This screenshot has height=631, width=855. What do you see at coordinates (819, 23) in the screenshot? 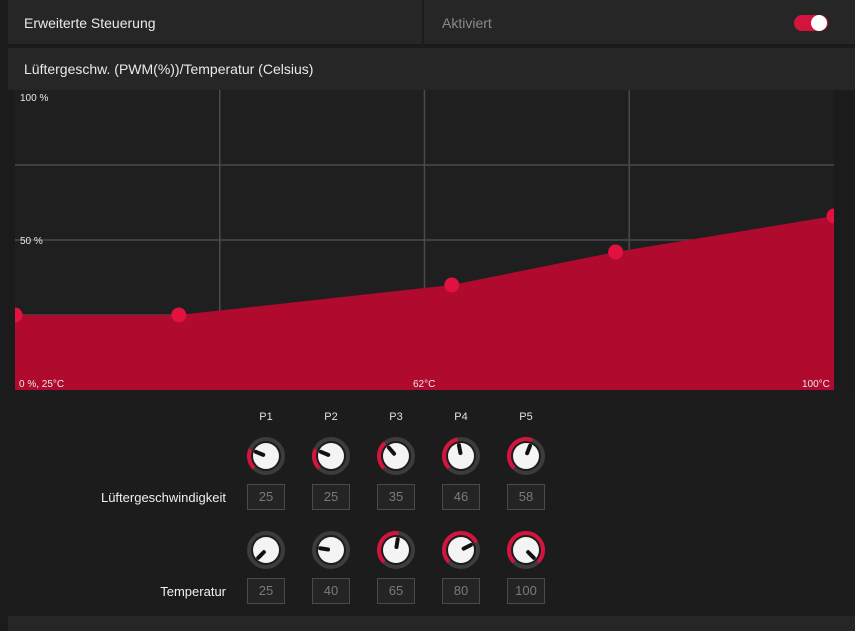
I see `toggle-knob` at bounding box center [819, 23].